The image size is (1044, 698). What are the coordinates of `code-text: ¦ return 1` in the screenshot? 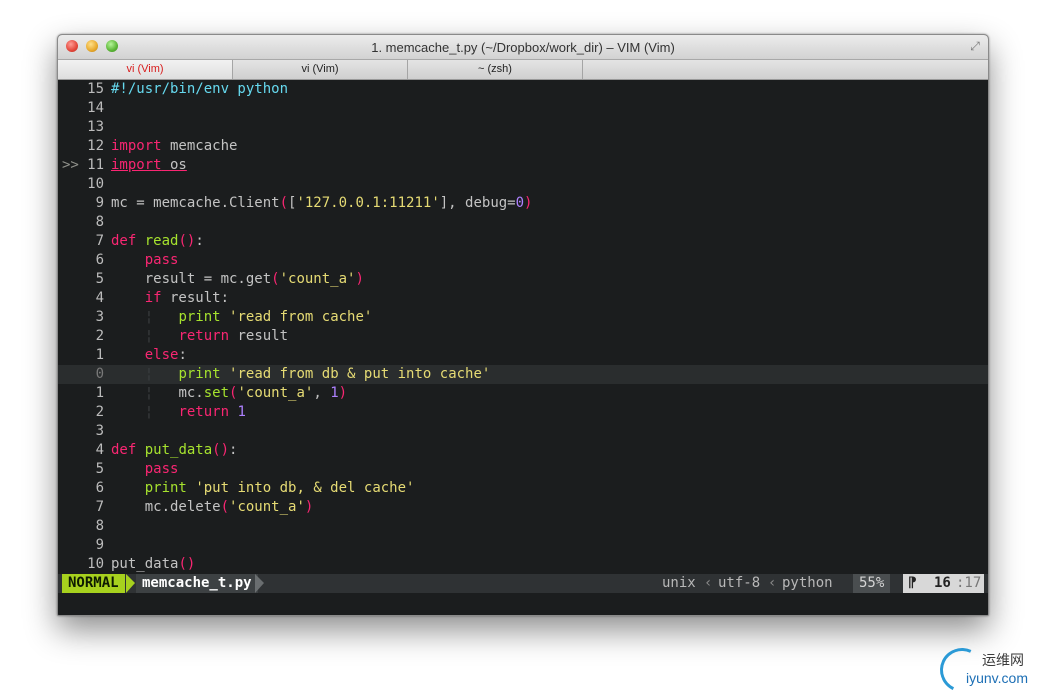 It's located at (178, 412).